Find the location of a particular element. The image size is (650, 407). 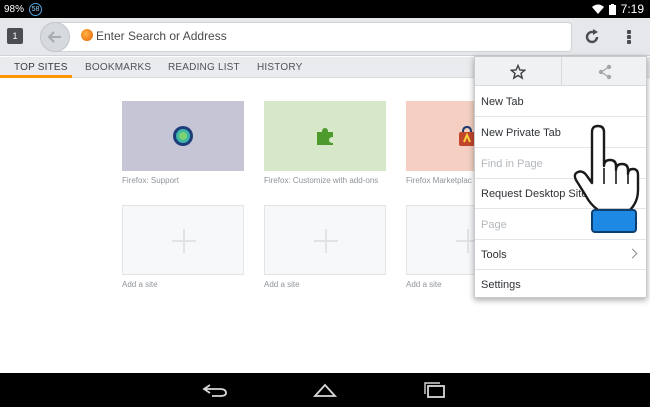

tabs-counter-button: 1 is located at coordinates (15, 36).